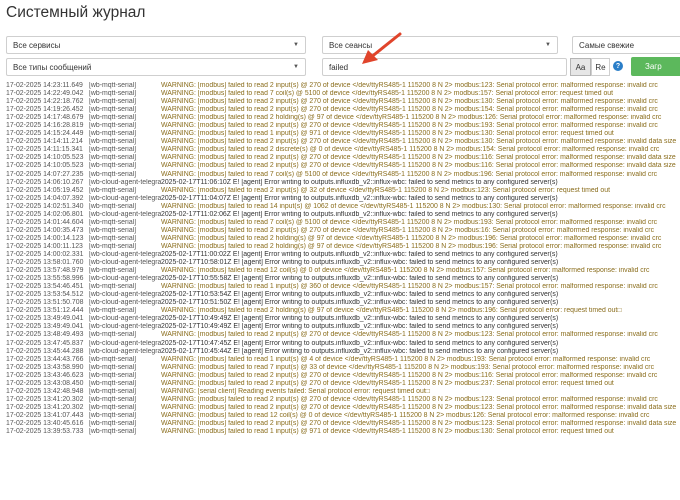 Image resolution: width=680 pixels, height=500 pixels. Describe the element at coordinates (45, 254) in the screenshot. I see `log-timestamp: 17-02-2025 14:00:02.331` at that location.